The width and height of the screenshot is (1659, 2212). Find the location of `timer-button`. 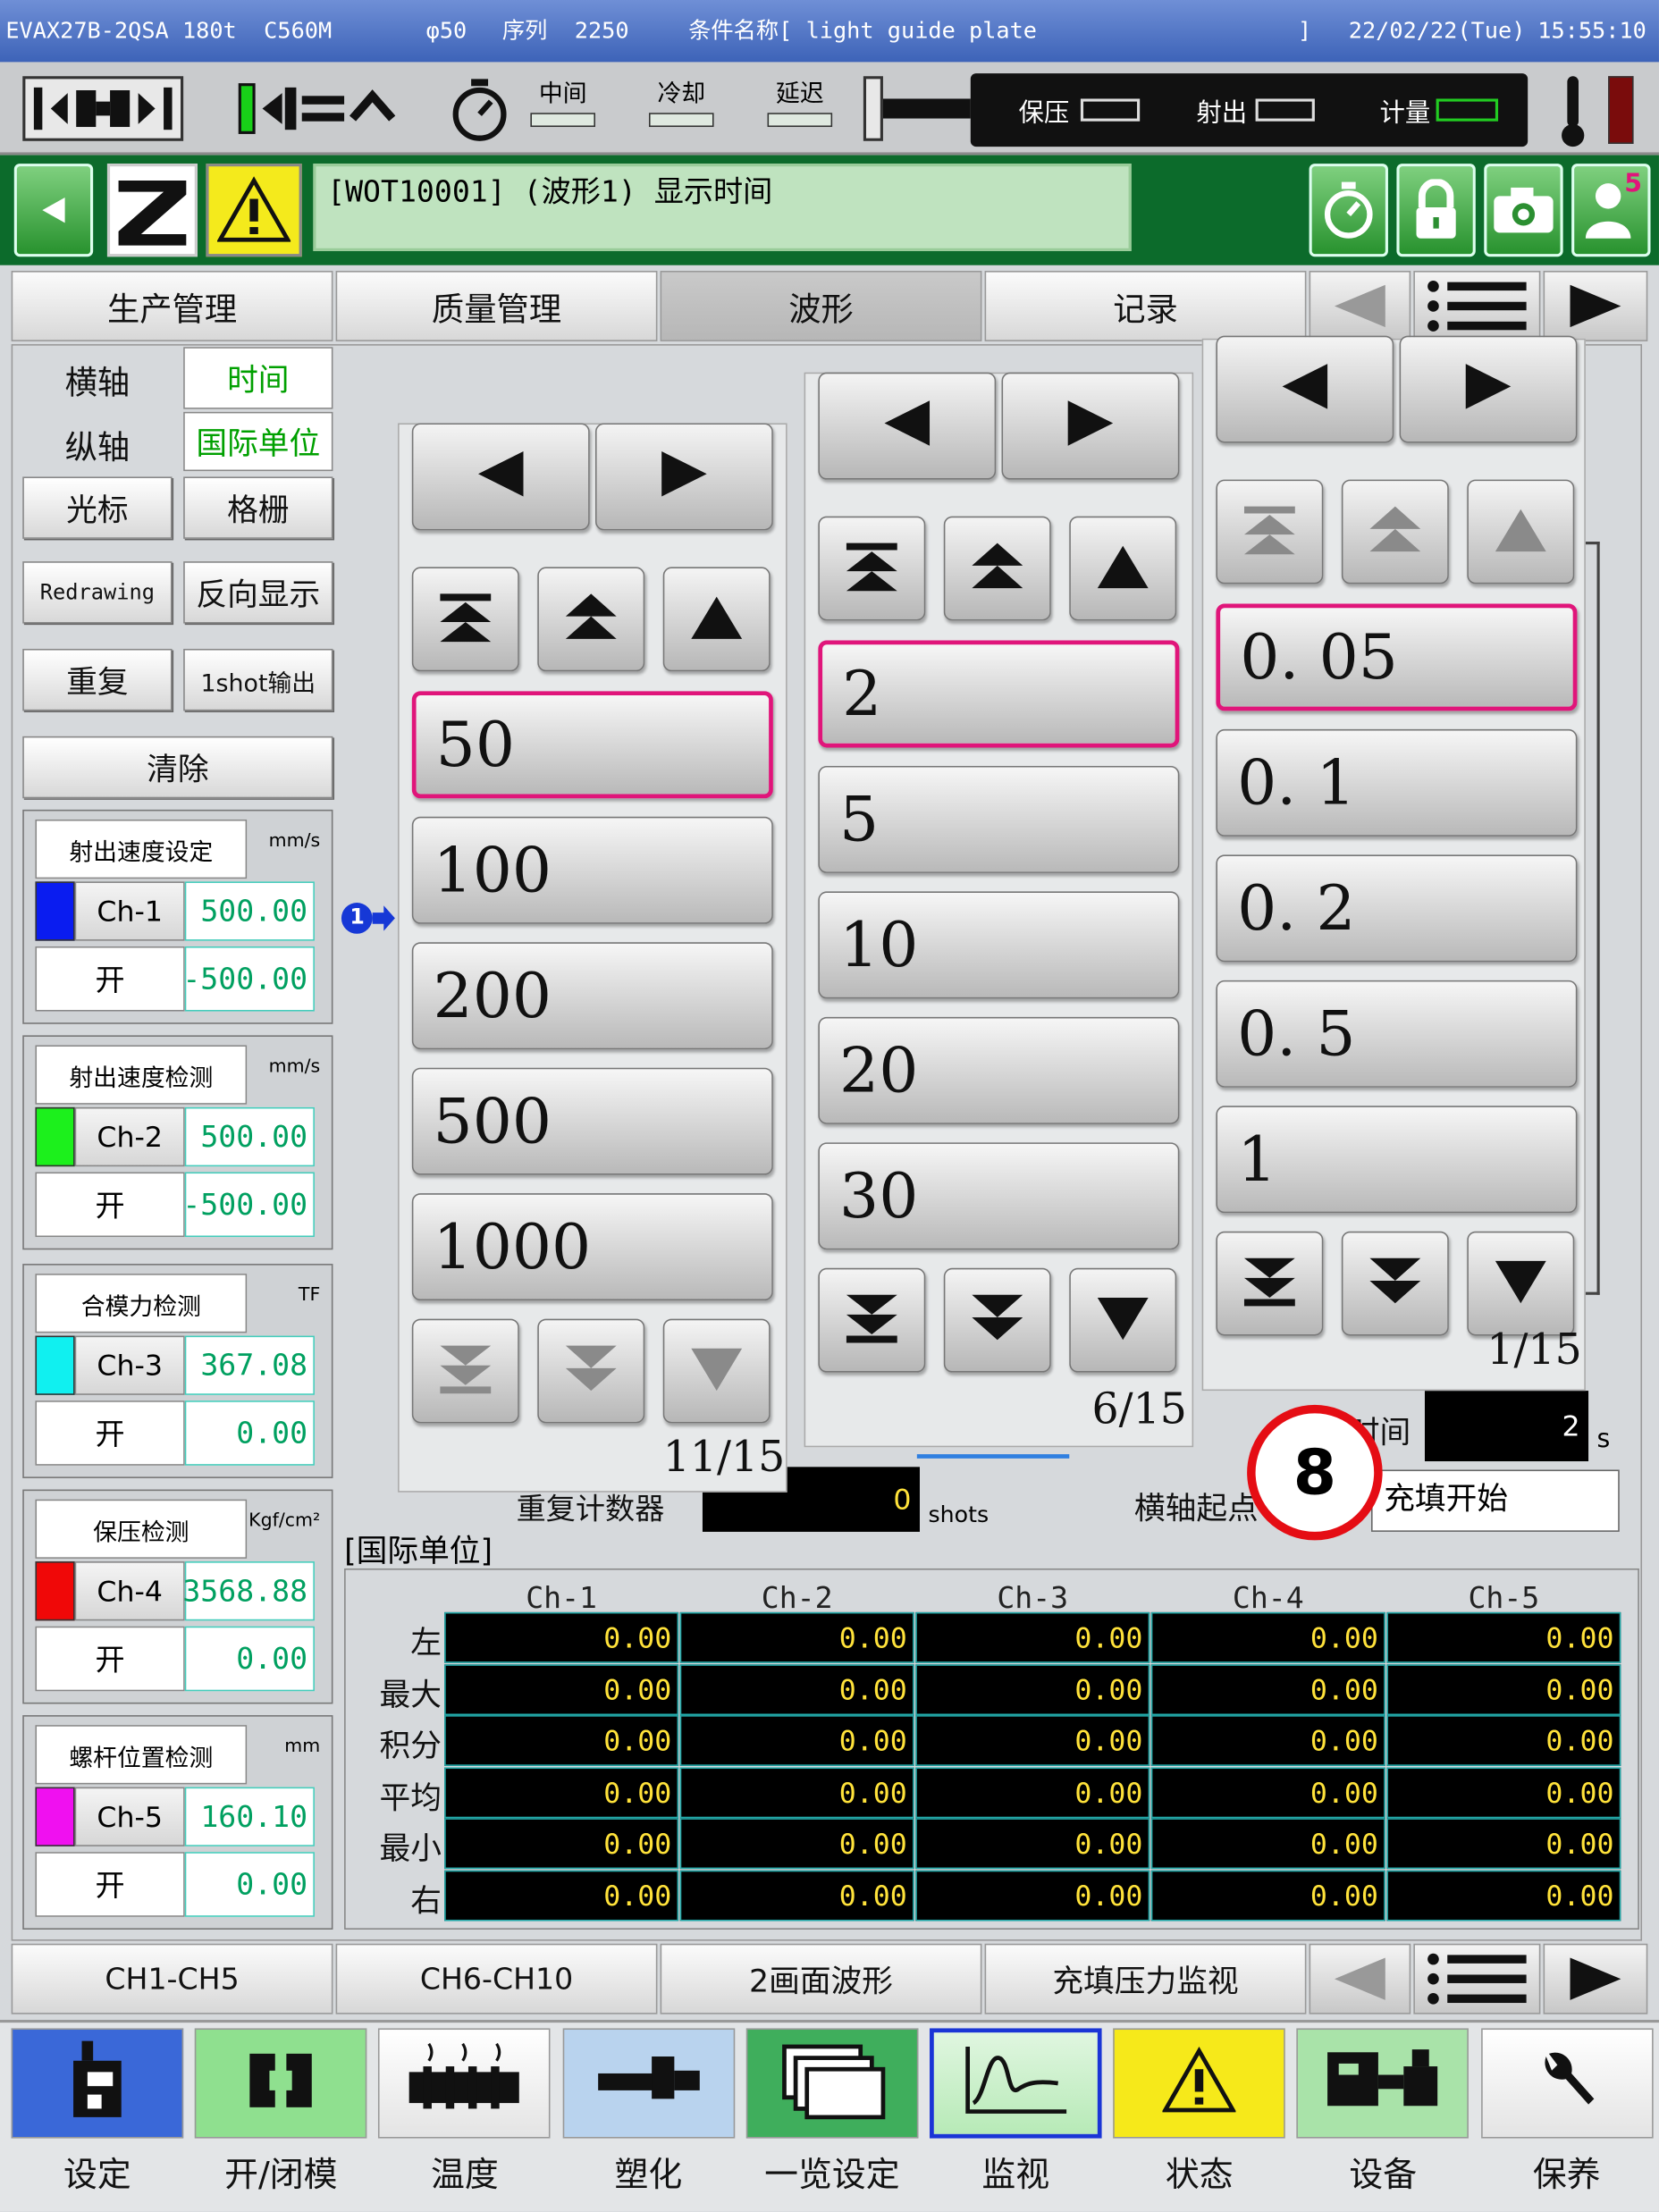

timer-button is located at coordinates (1348, 210).